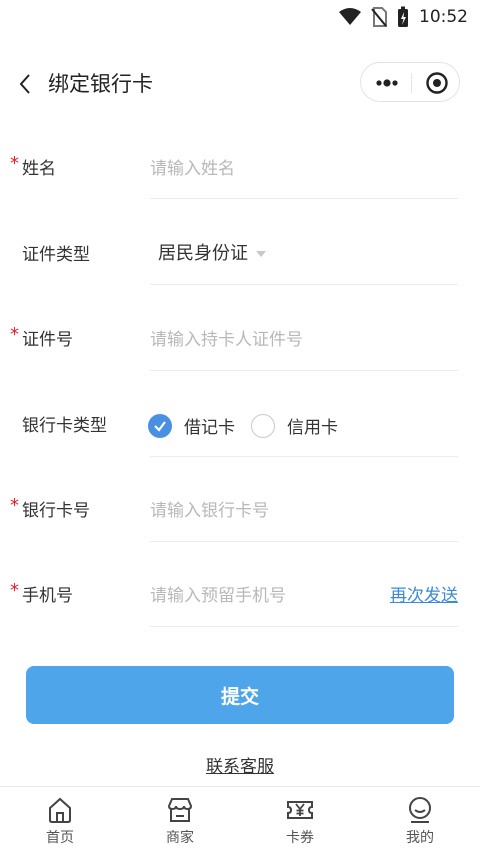 Image resolution: width=480 pixels, height=854 pixels. I want to click on tab-bar: 首页 商家 卡券 我的, so click(240, 820).